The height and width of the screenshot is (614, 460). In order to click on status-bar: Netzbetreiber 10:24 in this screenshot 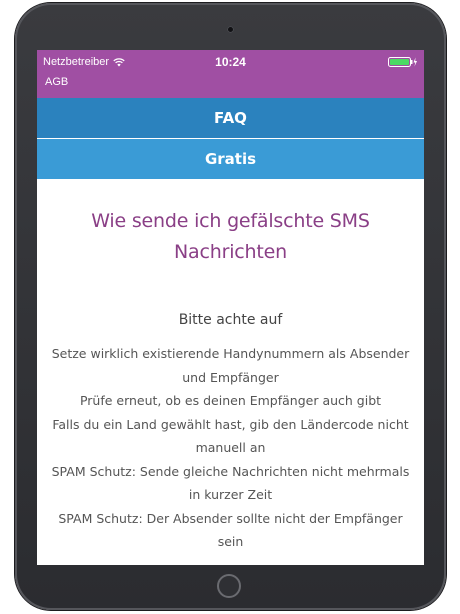, I will do `click(230, 61)`.